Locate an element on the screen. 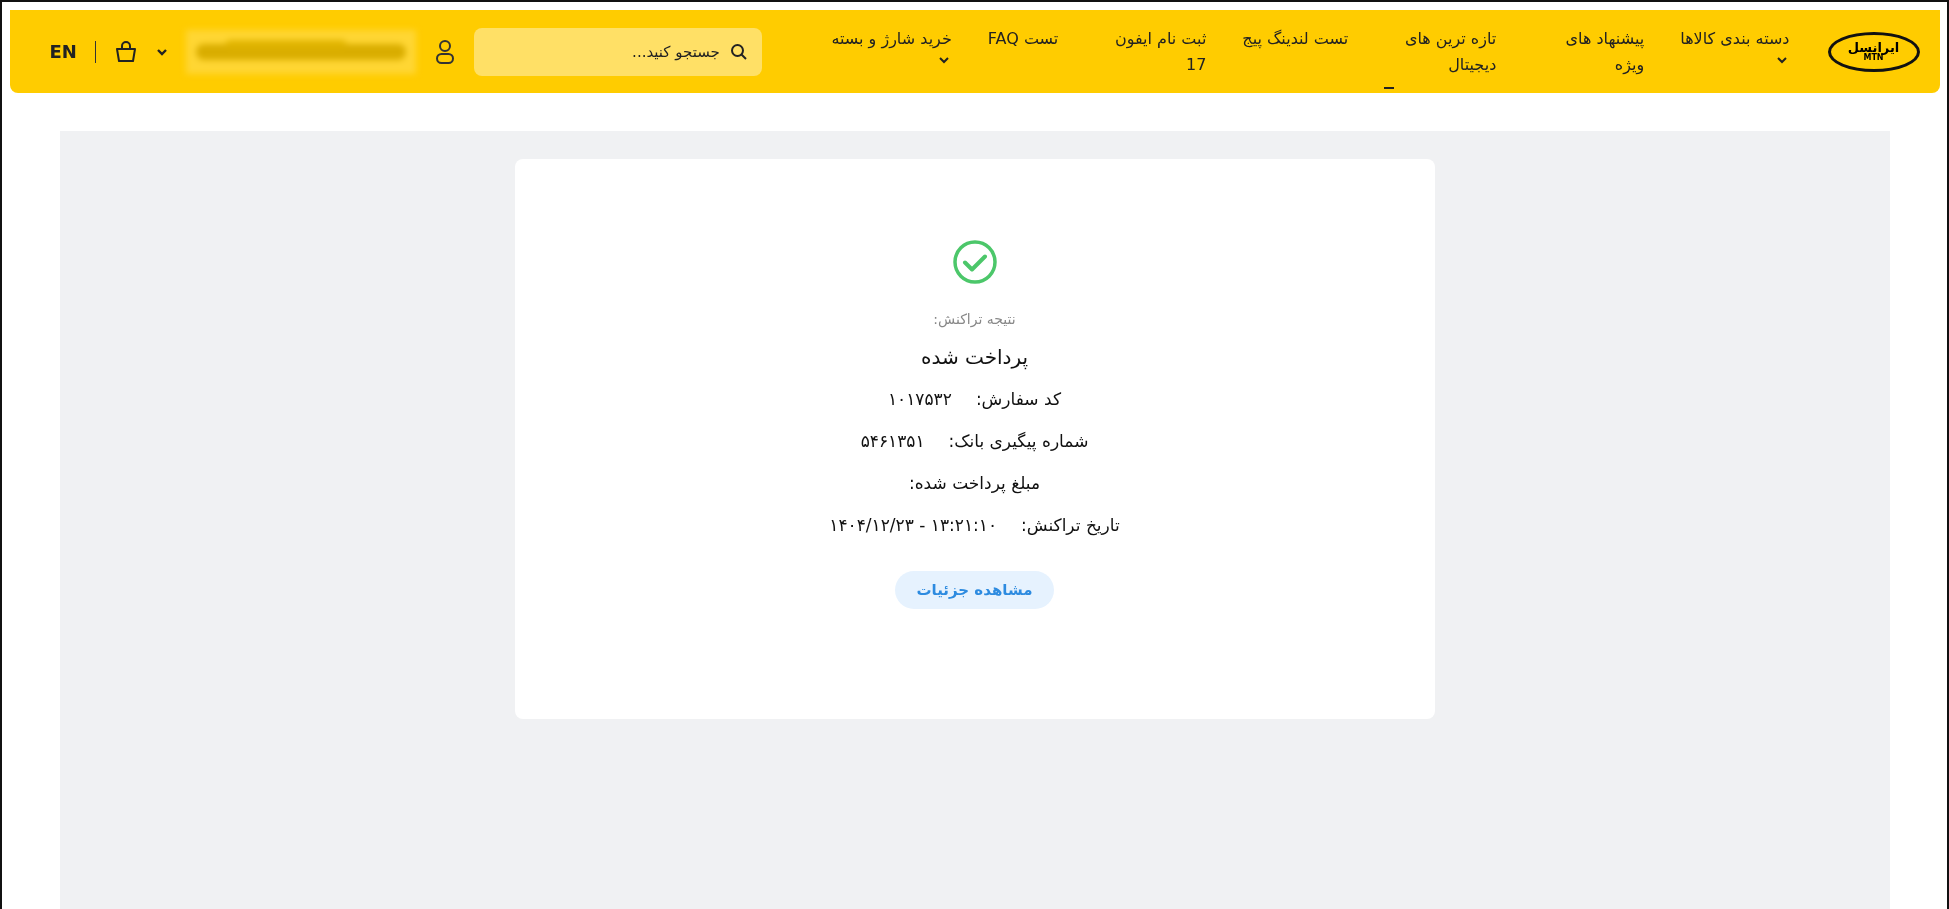  detail-value: ۱۳:۲۱:۱۰ - ۱۴۰۴/۱۲/۲۳ is located at coordinates (913, 526).